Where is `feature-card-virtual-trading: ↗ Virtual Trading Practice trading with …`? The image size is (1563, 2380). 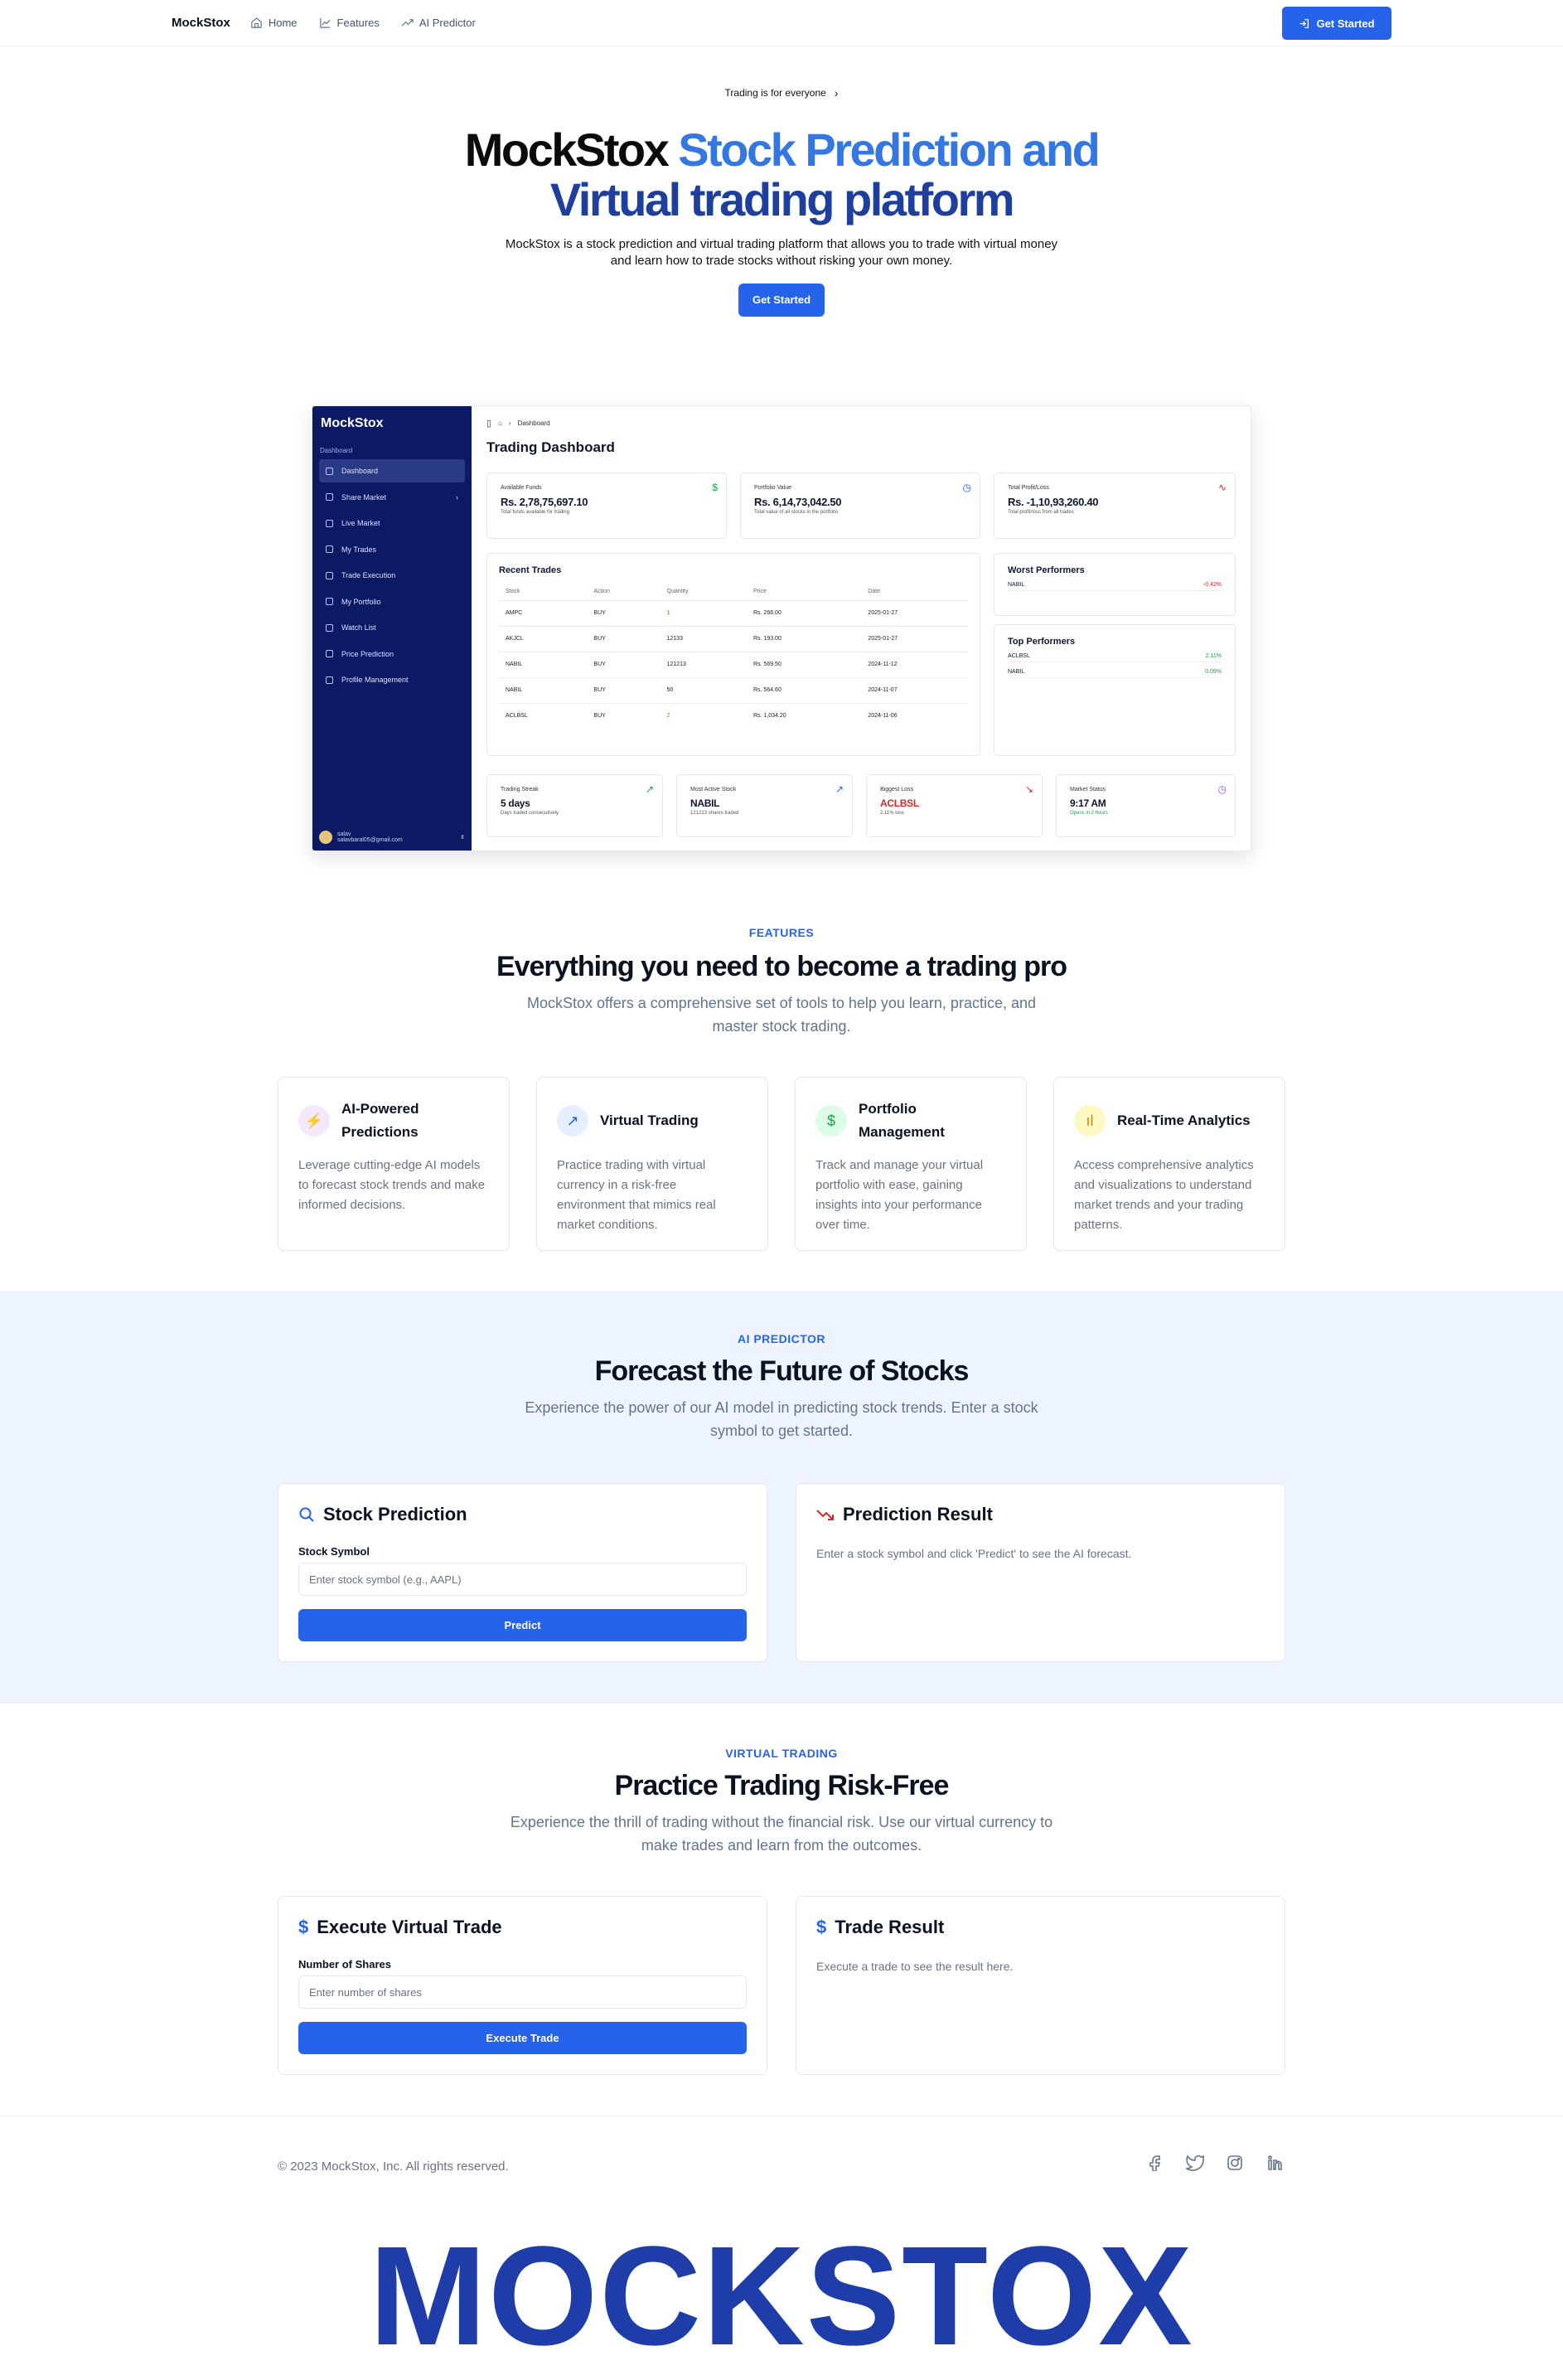
feature-card-virtual-trading: ↗ Virtual Trading Practice trading with … is located at coordinates (652, 1164).